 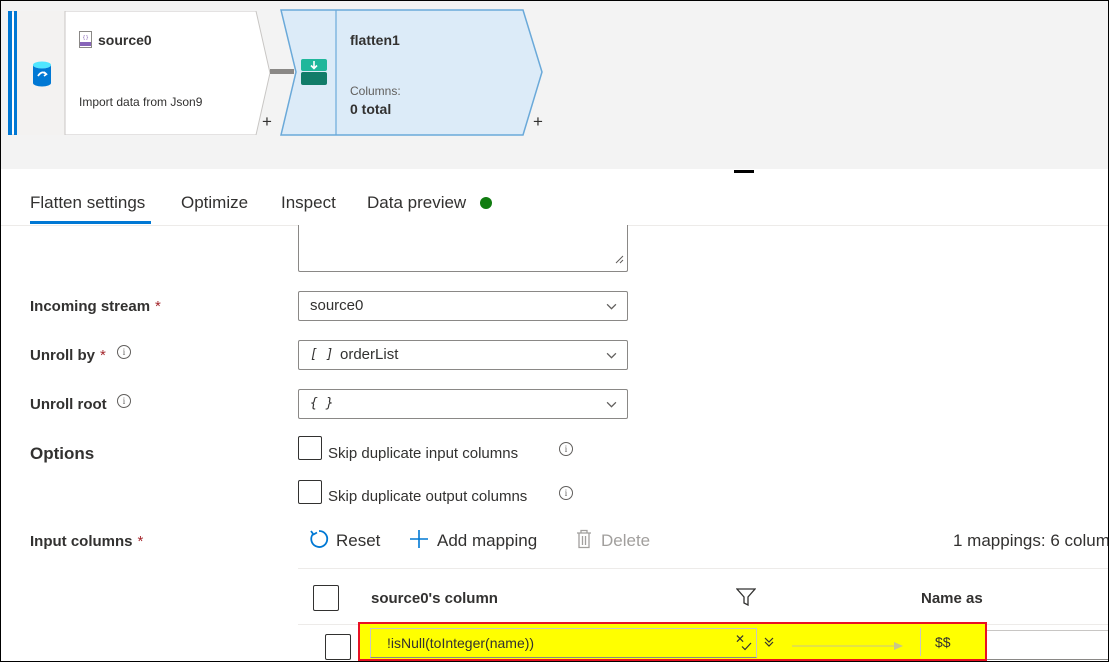 What do you see at coordinates (322, 354) in the screenshot?
I see `array-icon: [ ]` at bounding box center [322, 354].